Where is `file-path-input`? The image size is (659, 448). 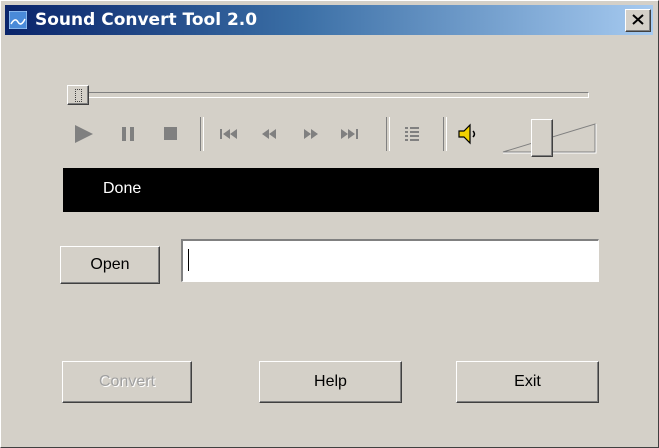 file-path-input is located at coordinates (390, 260).